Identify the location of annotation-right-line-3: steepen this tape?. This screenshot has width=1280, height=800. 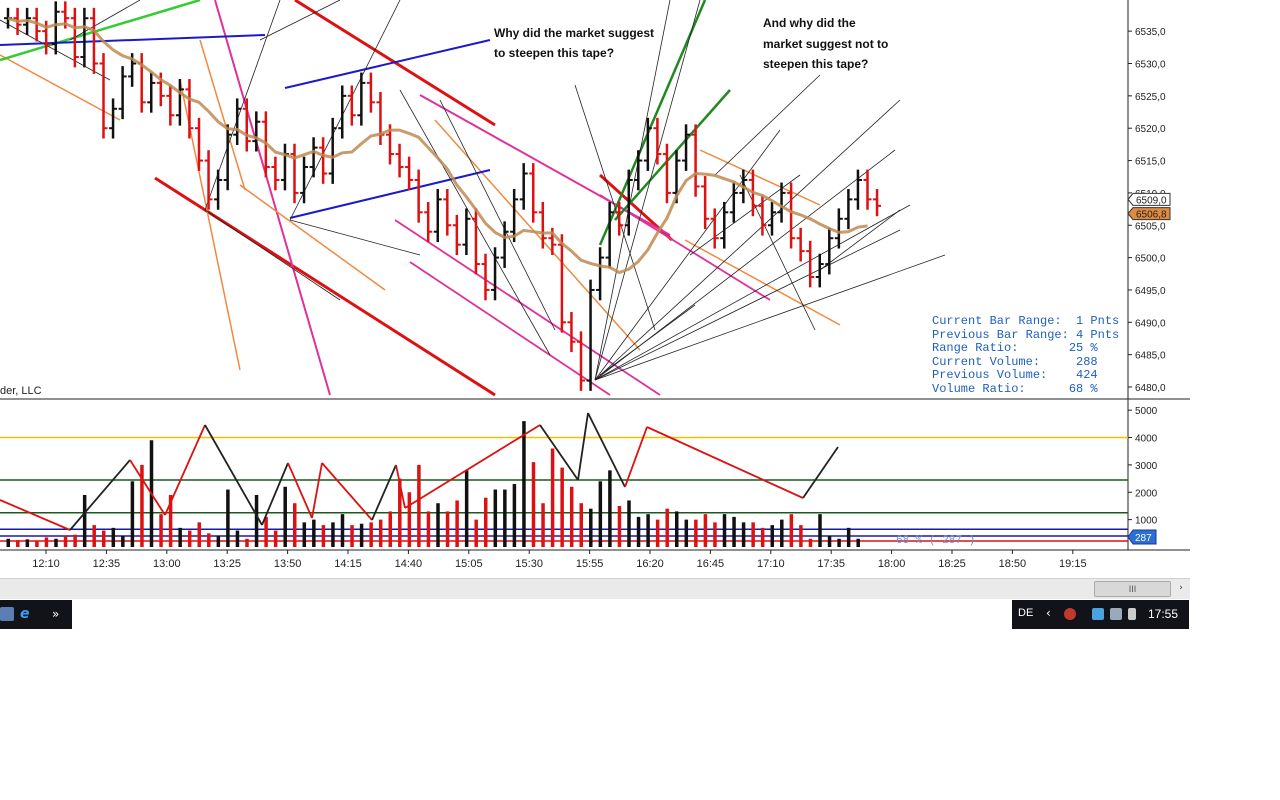
(815, 64).